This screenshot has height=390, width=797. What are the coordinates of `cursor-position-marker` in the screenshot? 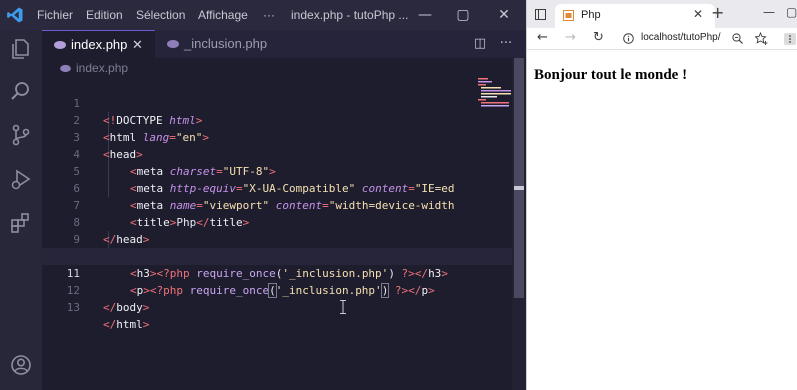 It's located at (519, 188).